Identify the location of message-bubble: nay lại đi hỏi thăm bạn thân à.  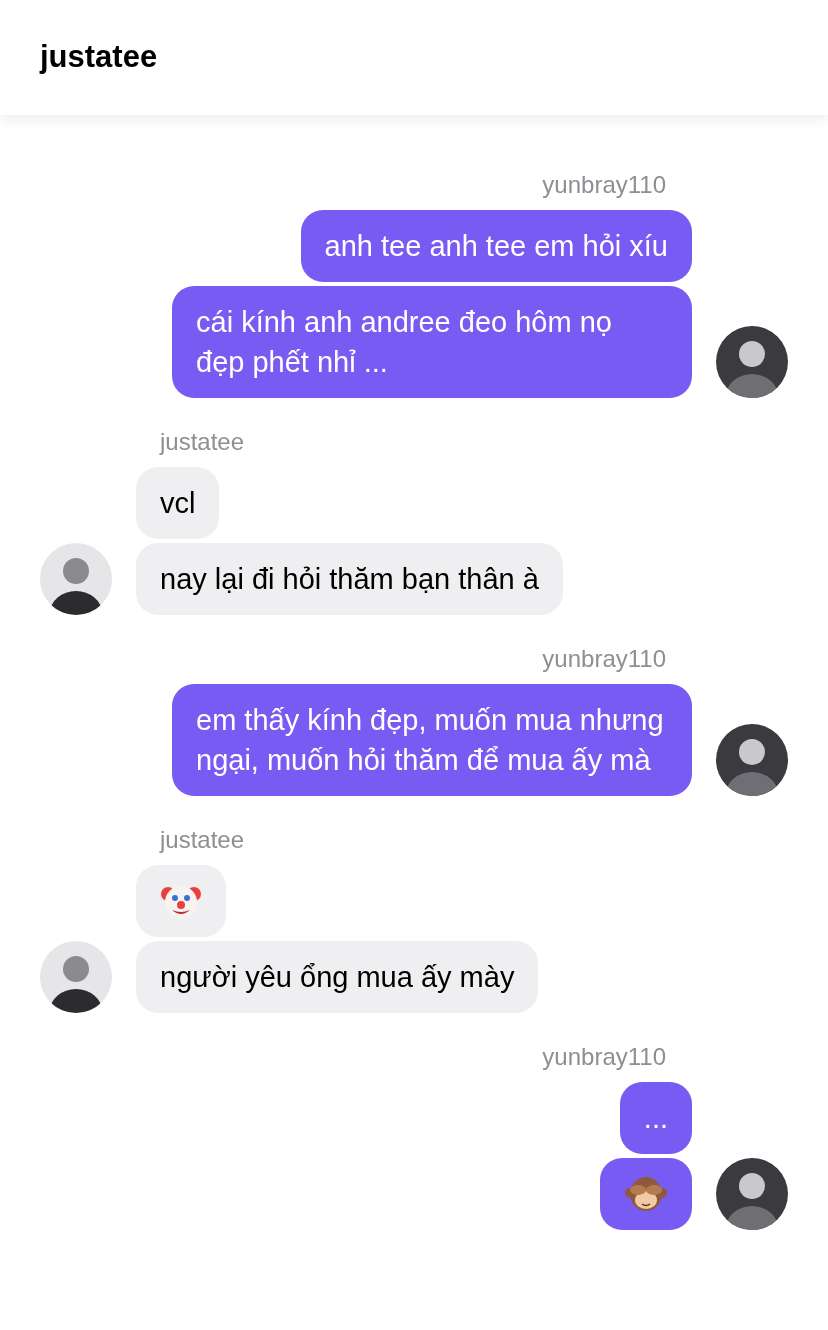
(349, 579).